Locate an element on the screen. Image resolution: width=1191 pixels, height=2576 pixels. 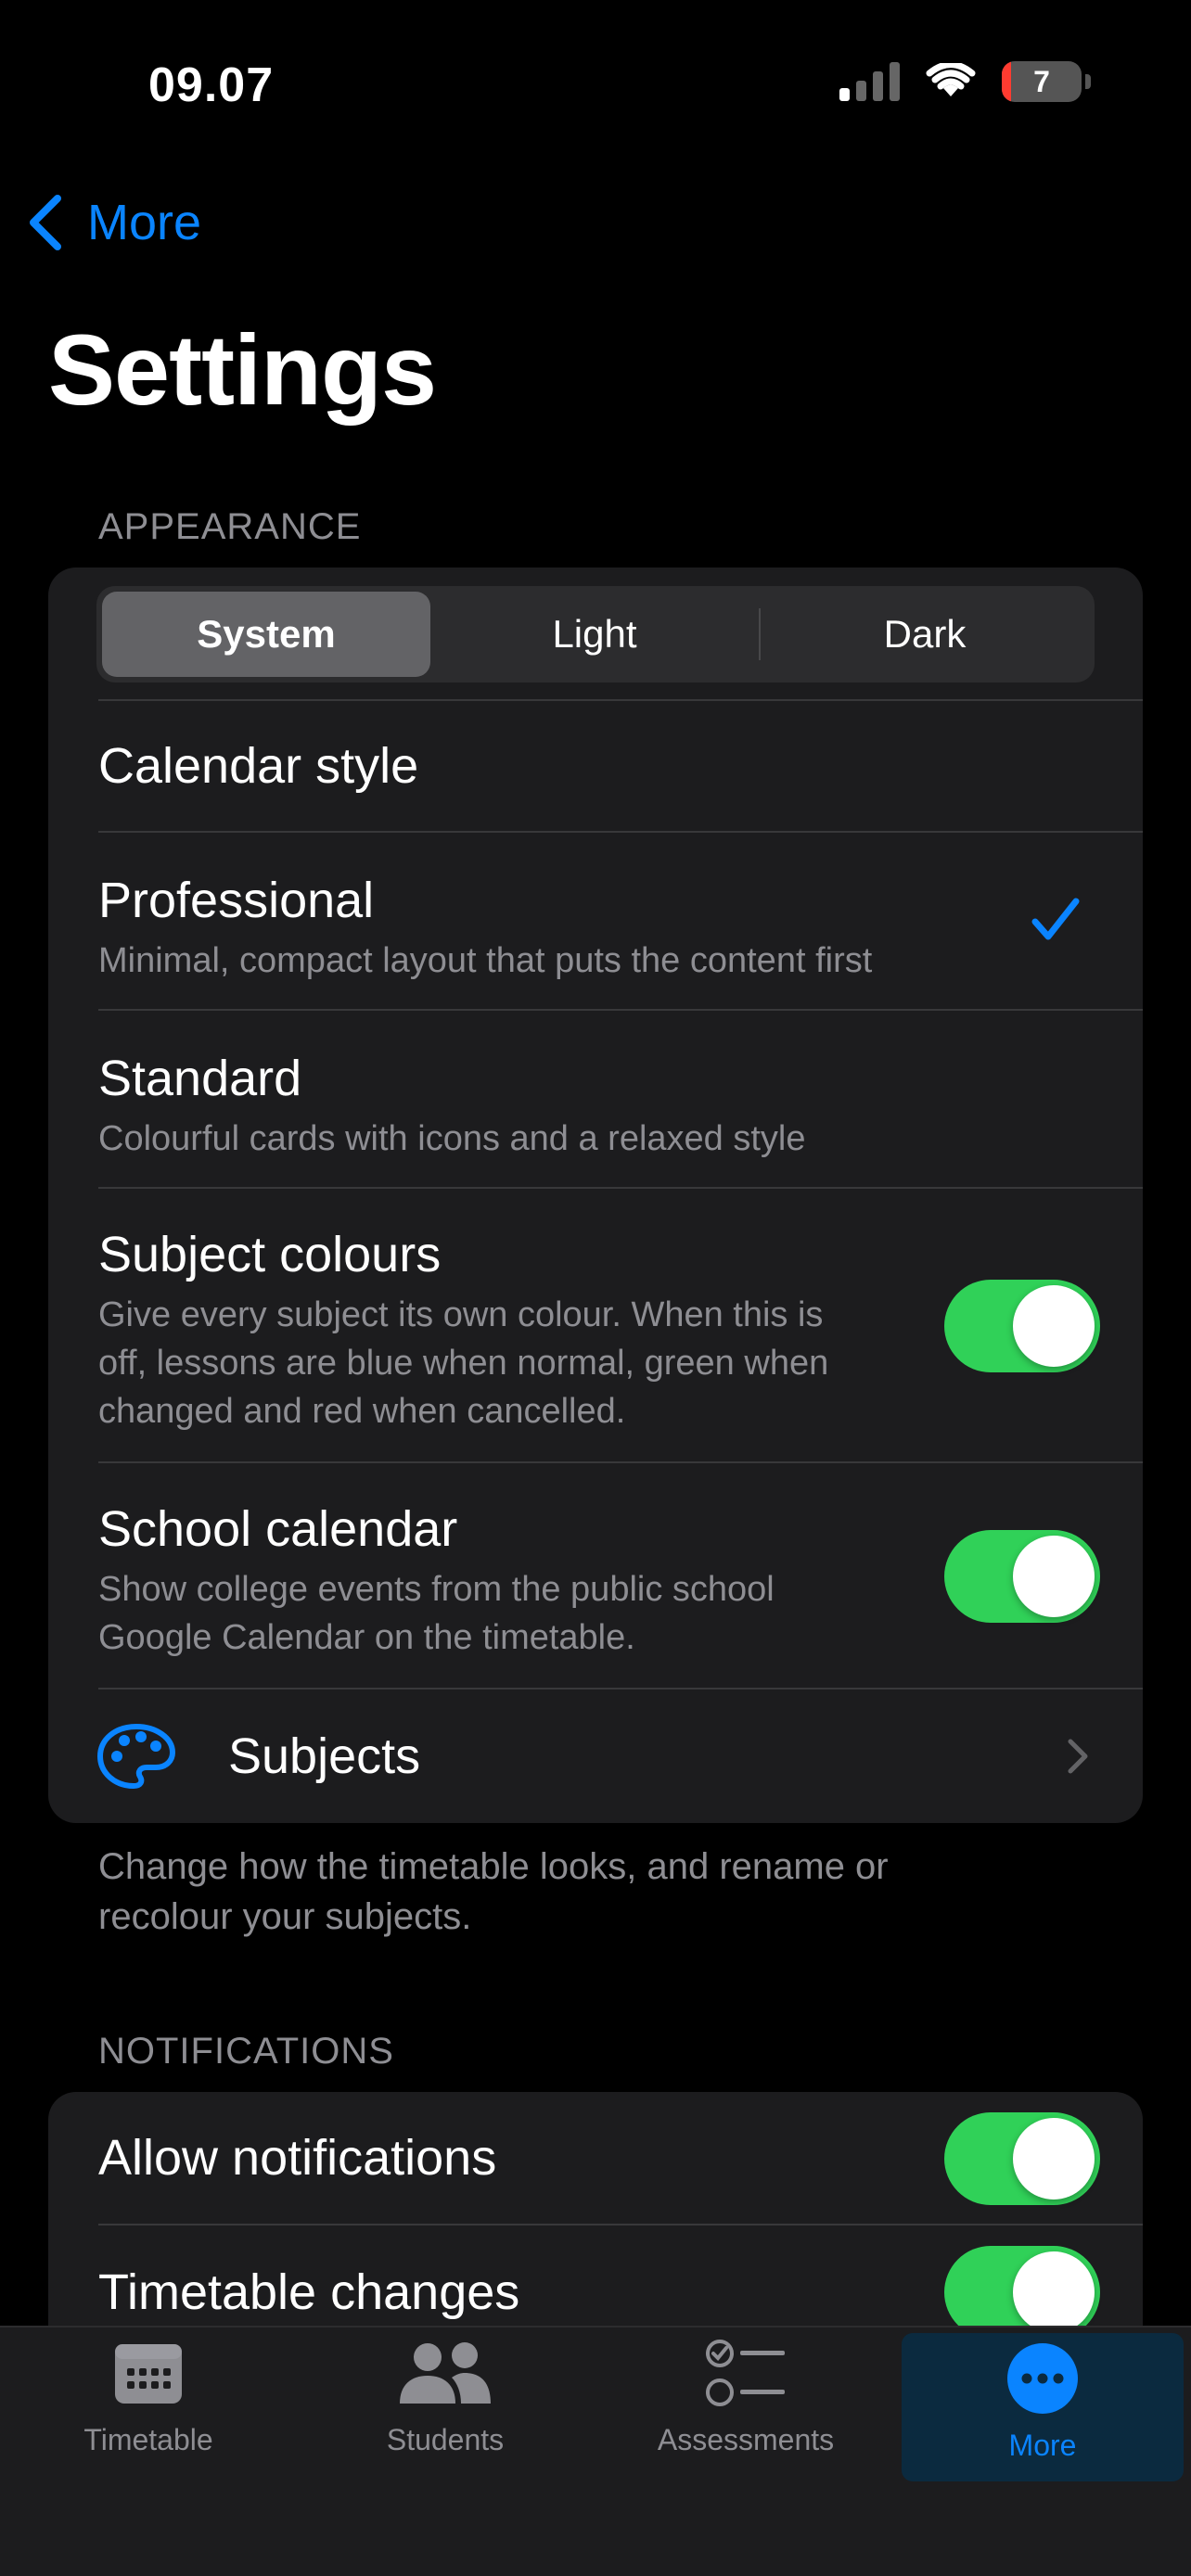
tab-more-label: More is located at coordinates (1042, 2446).